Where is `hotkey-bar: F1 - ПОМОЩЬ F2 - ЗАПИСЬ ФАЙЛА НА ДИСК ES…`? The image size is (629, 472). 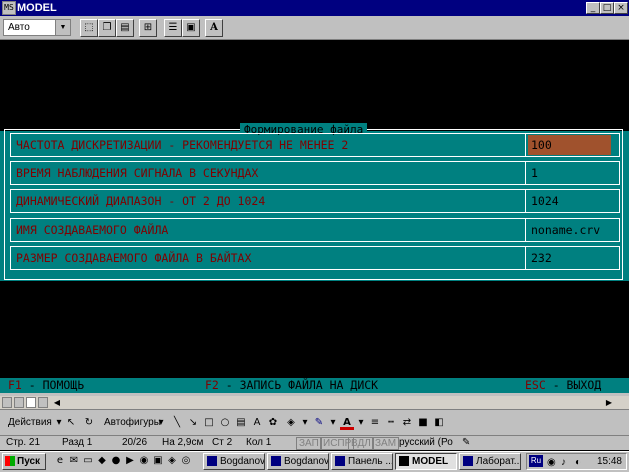
hotkey-bar: F1 - ПОМОЩЬ F2 - ЗАПИСЬ ФАЙЛА НА ДИСК ES… is located at coordinates (314, 385).